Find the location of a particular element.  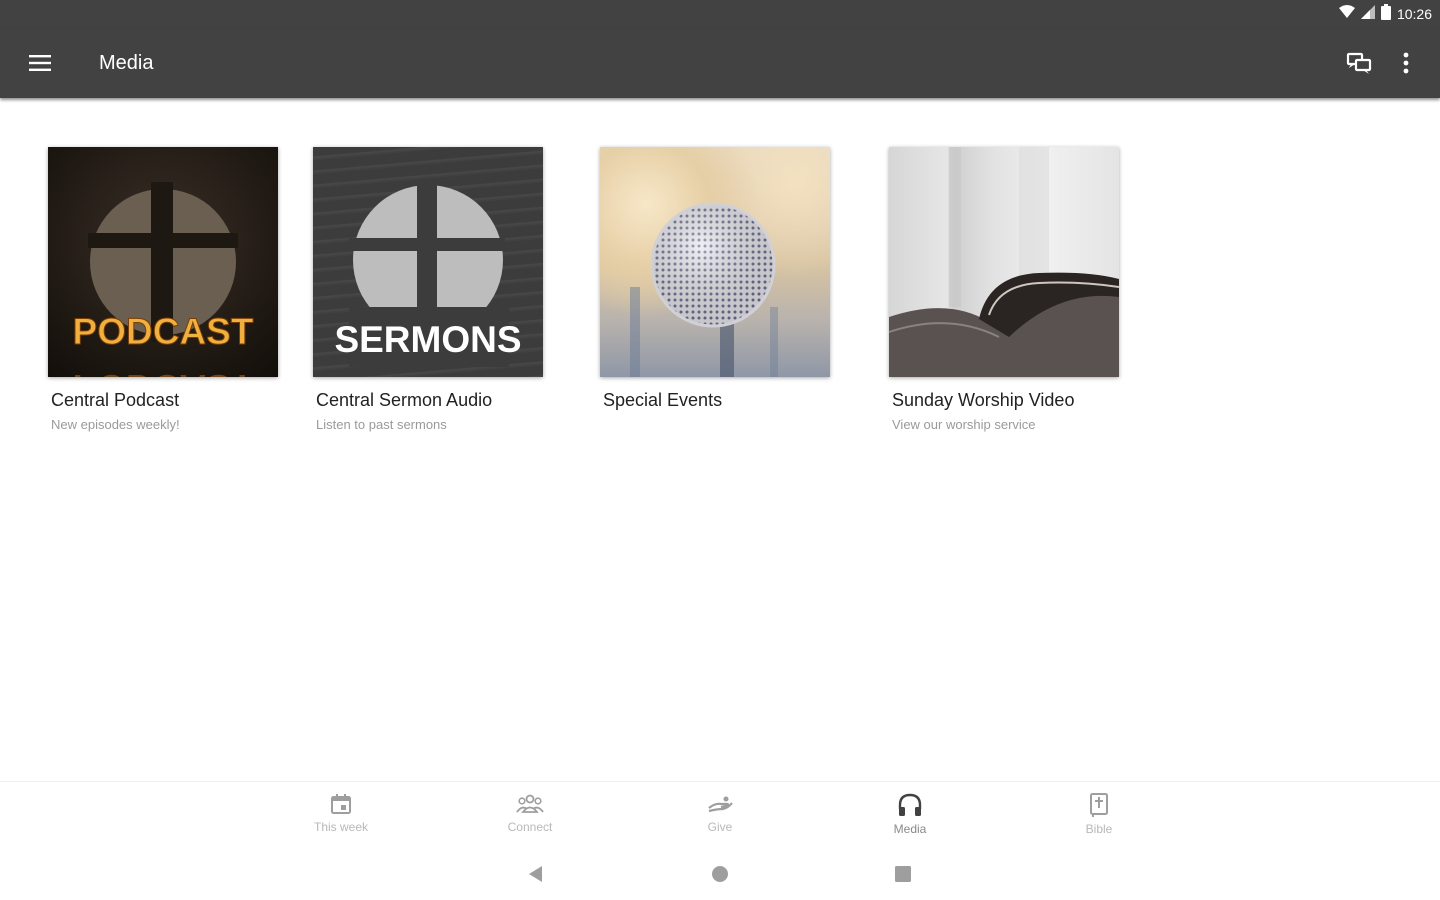

card-subtitle: View our worship service is located at coordinates (964, 424).